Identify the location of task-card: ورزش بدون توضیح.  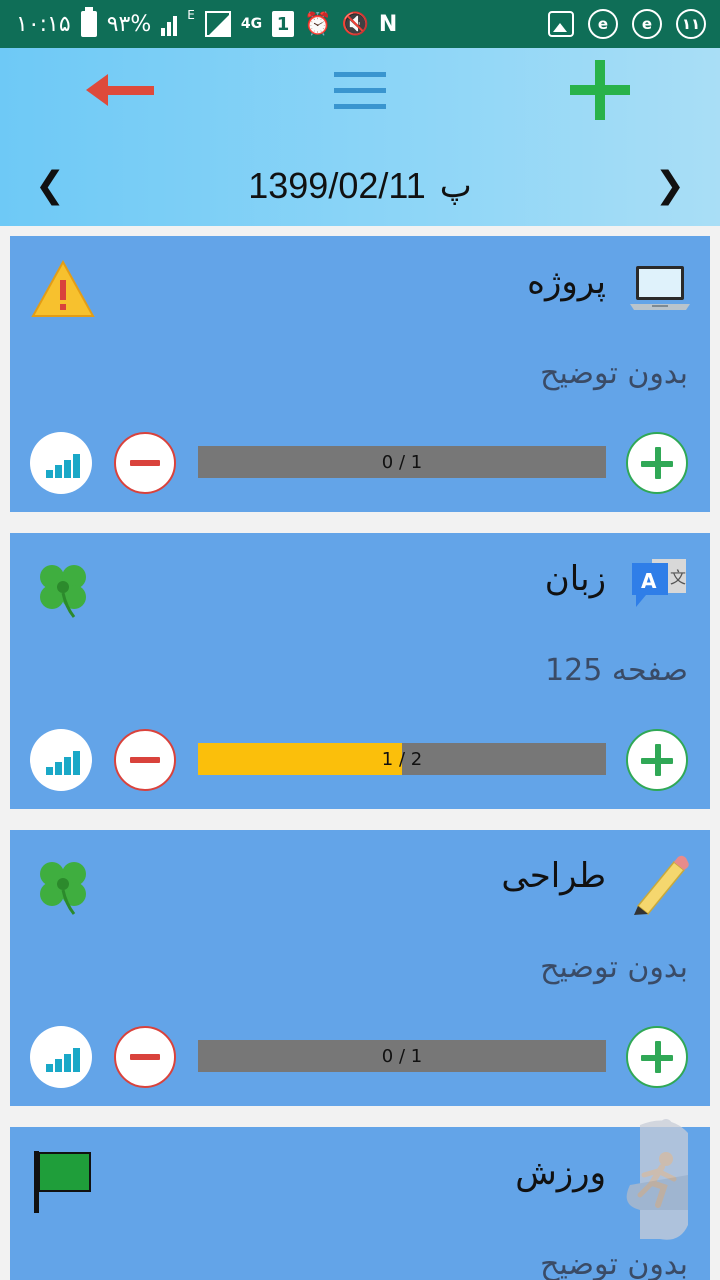
(360, 1203).